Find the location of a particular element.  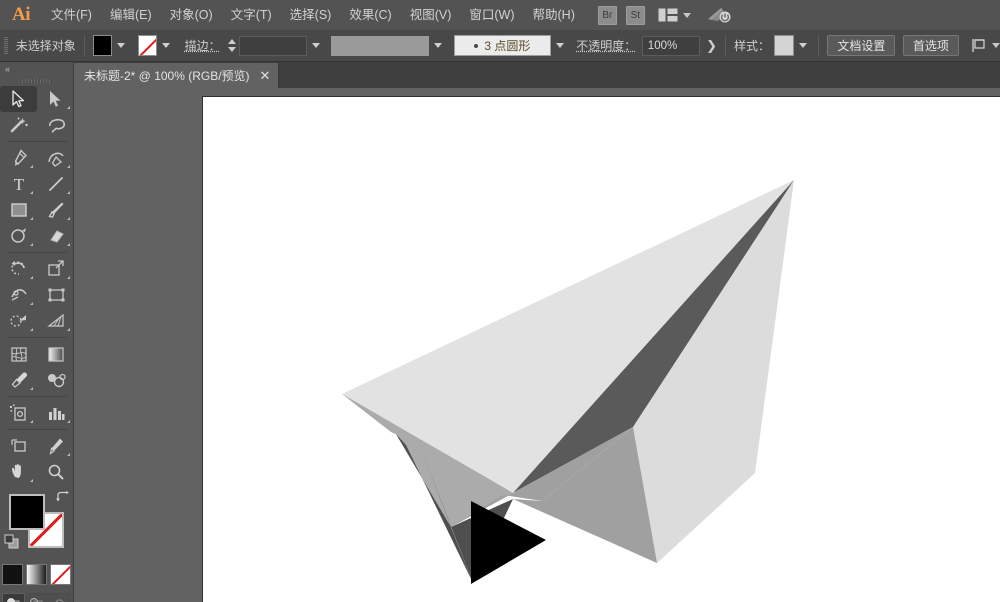

draw-behind-button is located at coordinates (36, 597).